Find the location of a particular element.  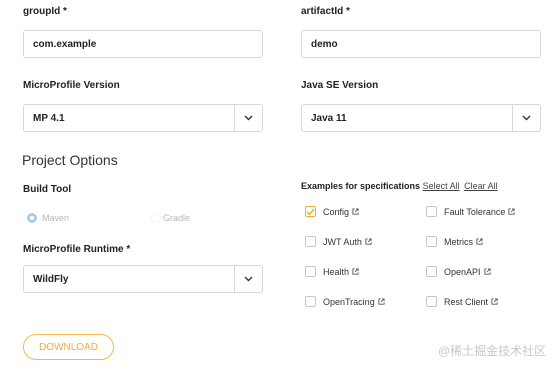

build-tool-label: Build Tool is located at coordinates (47, 189).